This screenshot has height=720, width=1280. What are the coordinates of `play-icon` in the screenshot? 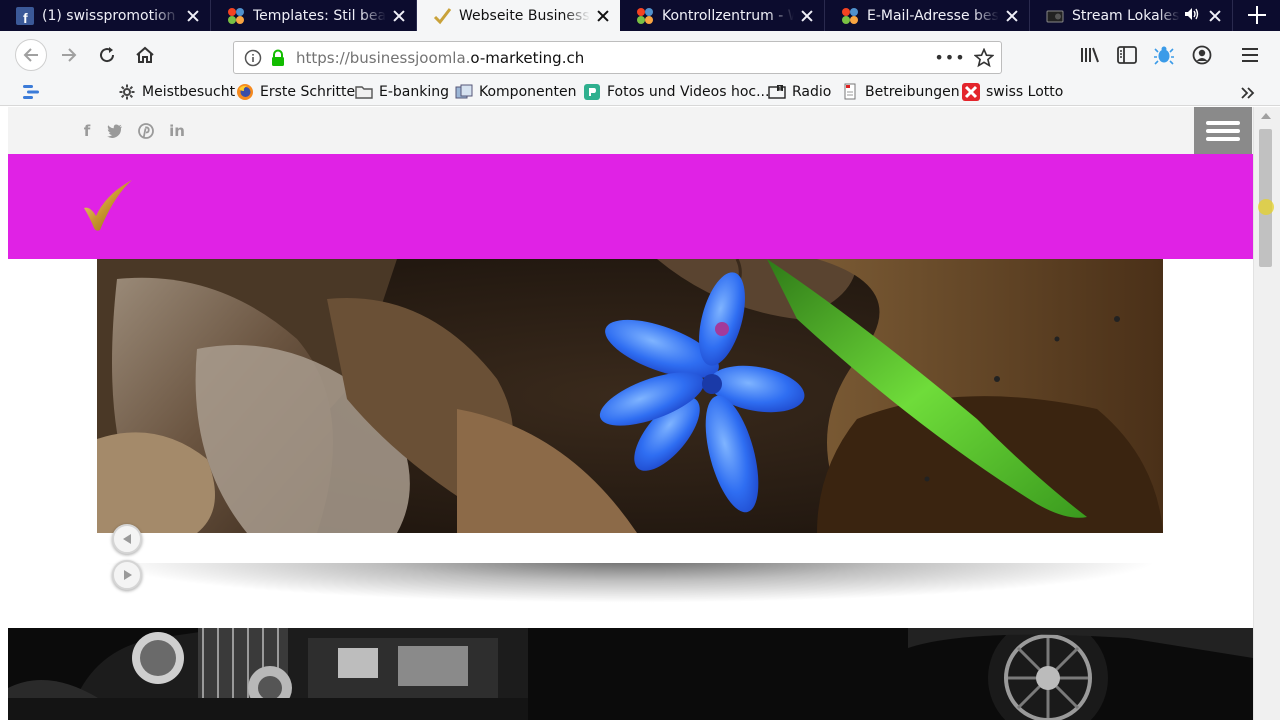 It's located at (128, 575).